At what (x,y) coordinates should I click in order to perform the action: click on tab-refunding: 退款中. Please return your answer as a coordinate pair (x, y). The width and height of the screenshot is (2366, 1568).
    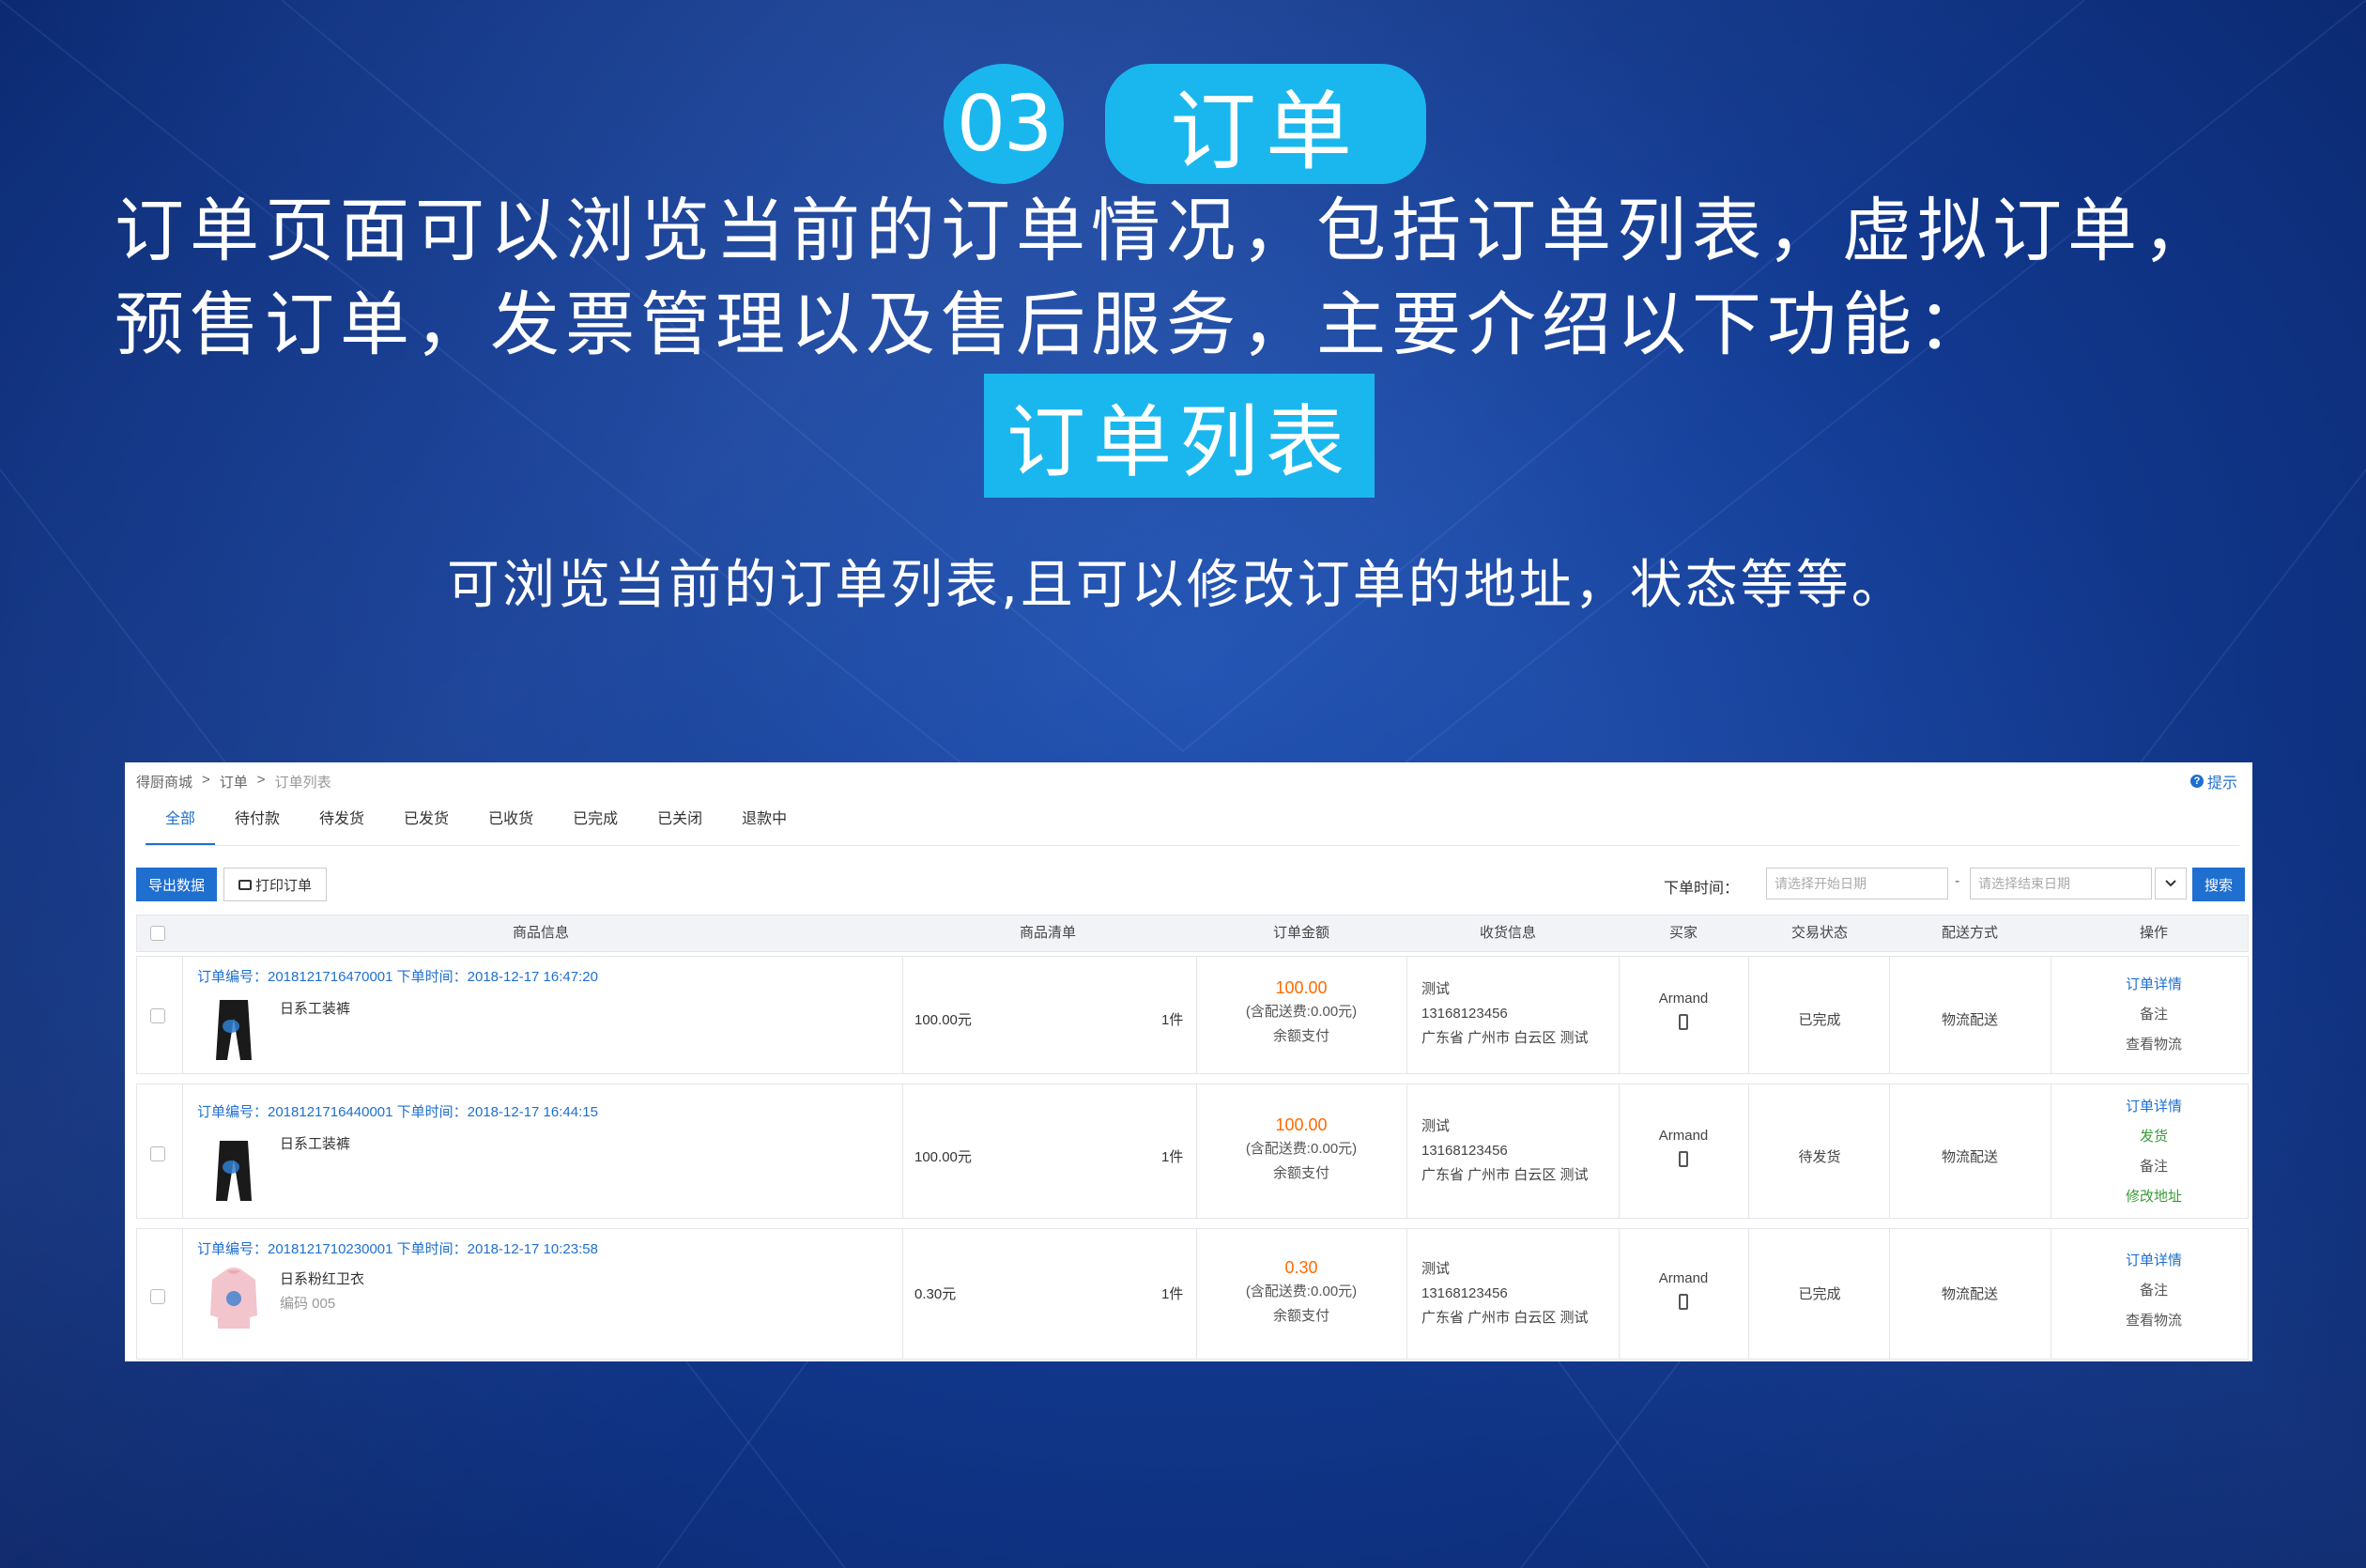
    Looking at the image, I should click on (765, 825).